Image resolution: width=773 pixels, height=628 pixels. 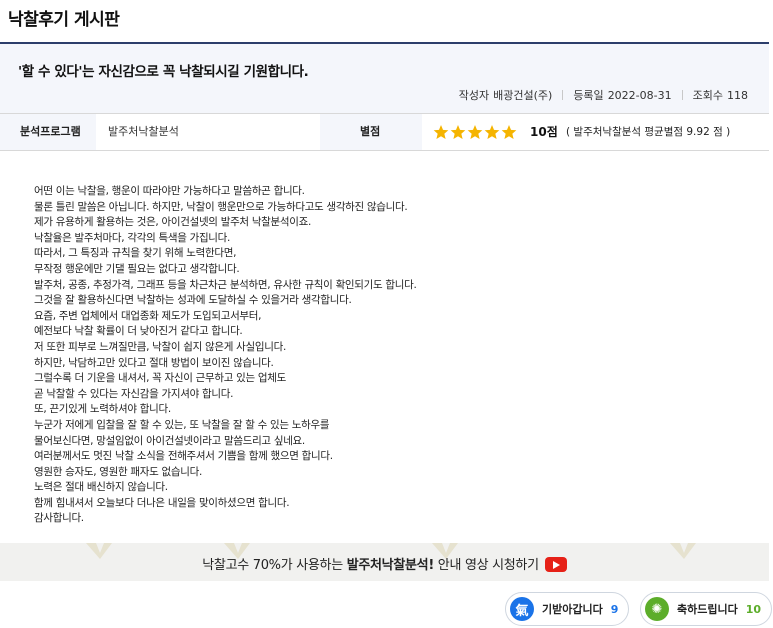 What do you see at coordinates (50, 131) in the screenshot?
I see `program-label: 분석프로그램` at bounding box center [50, 131].